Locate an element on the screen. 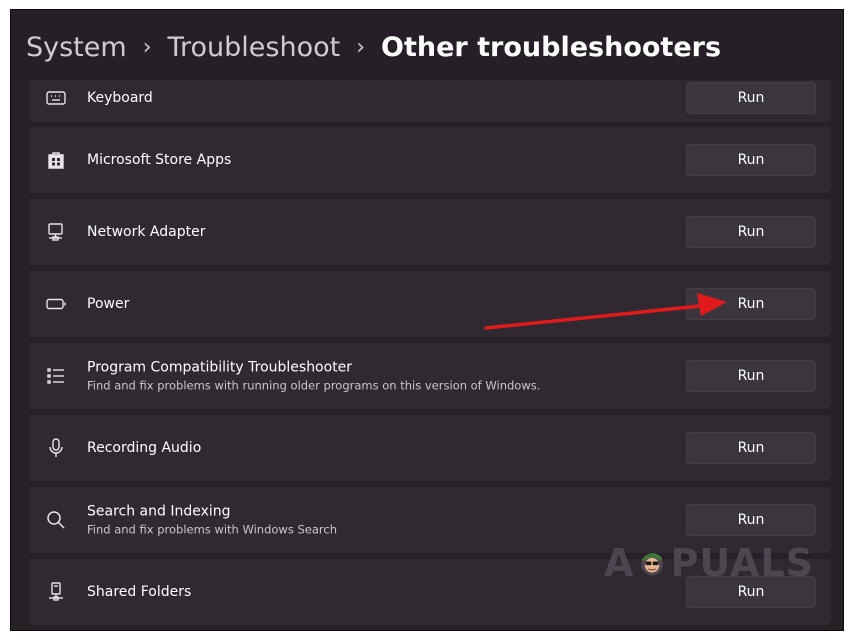 The width and height of the screenshot is (855, 640). troubleshooter-row-keyboard: Keyboard Run is located at coordinates (430, 101).